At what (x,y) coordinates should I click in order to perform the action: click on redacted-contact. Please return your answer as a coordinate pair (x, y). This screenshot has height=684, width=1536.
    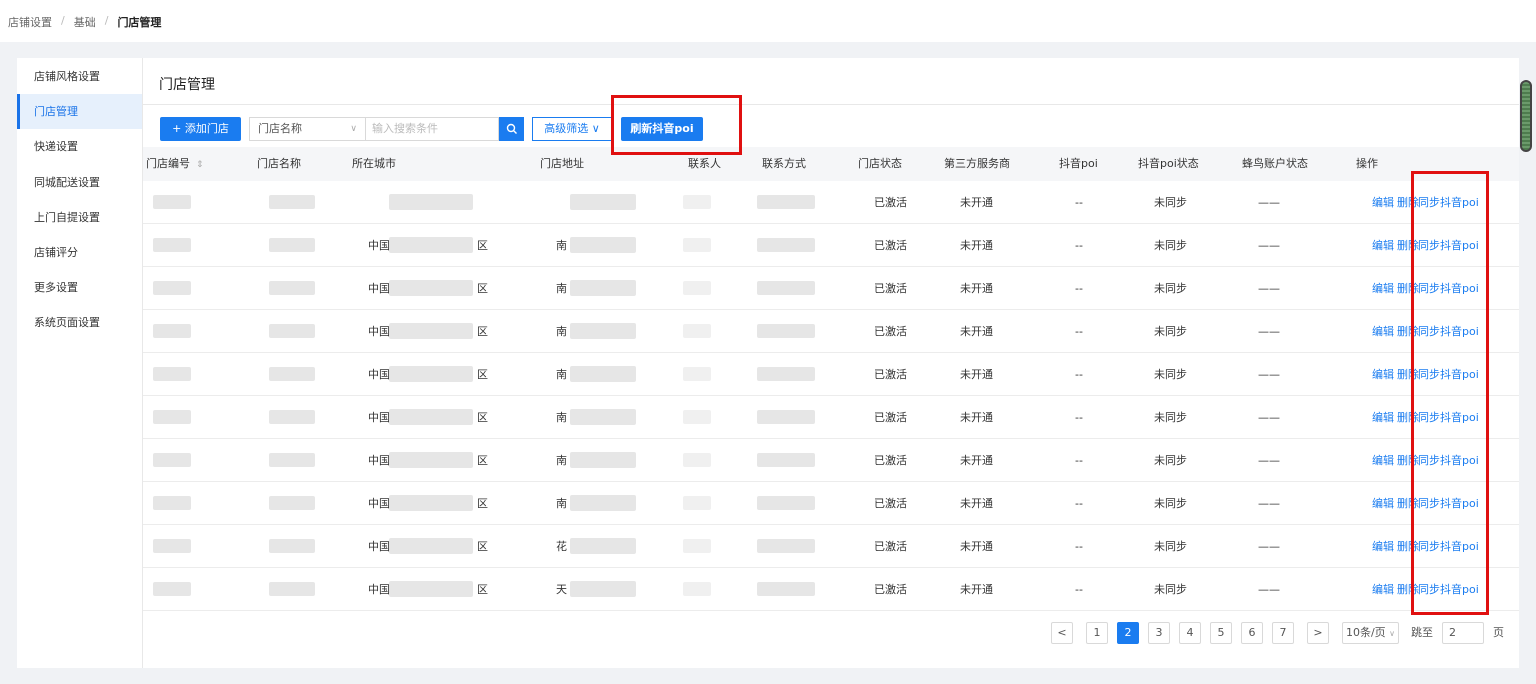
    Looking at the image, I should click on (697, 503).